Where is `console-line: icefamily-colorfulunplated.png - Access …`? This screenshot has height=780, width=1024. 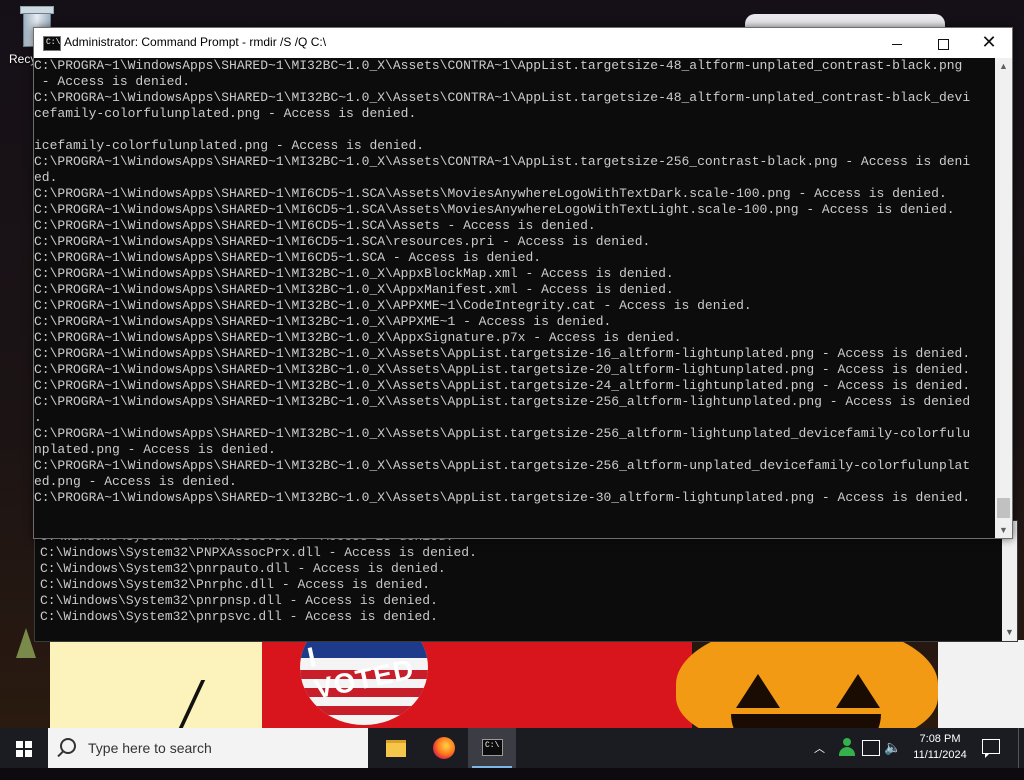 console-line: icefamily-colorfulunplated.png - Access … is located at coordinates (229, 145).